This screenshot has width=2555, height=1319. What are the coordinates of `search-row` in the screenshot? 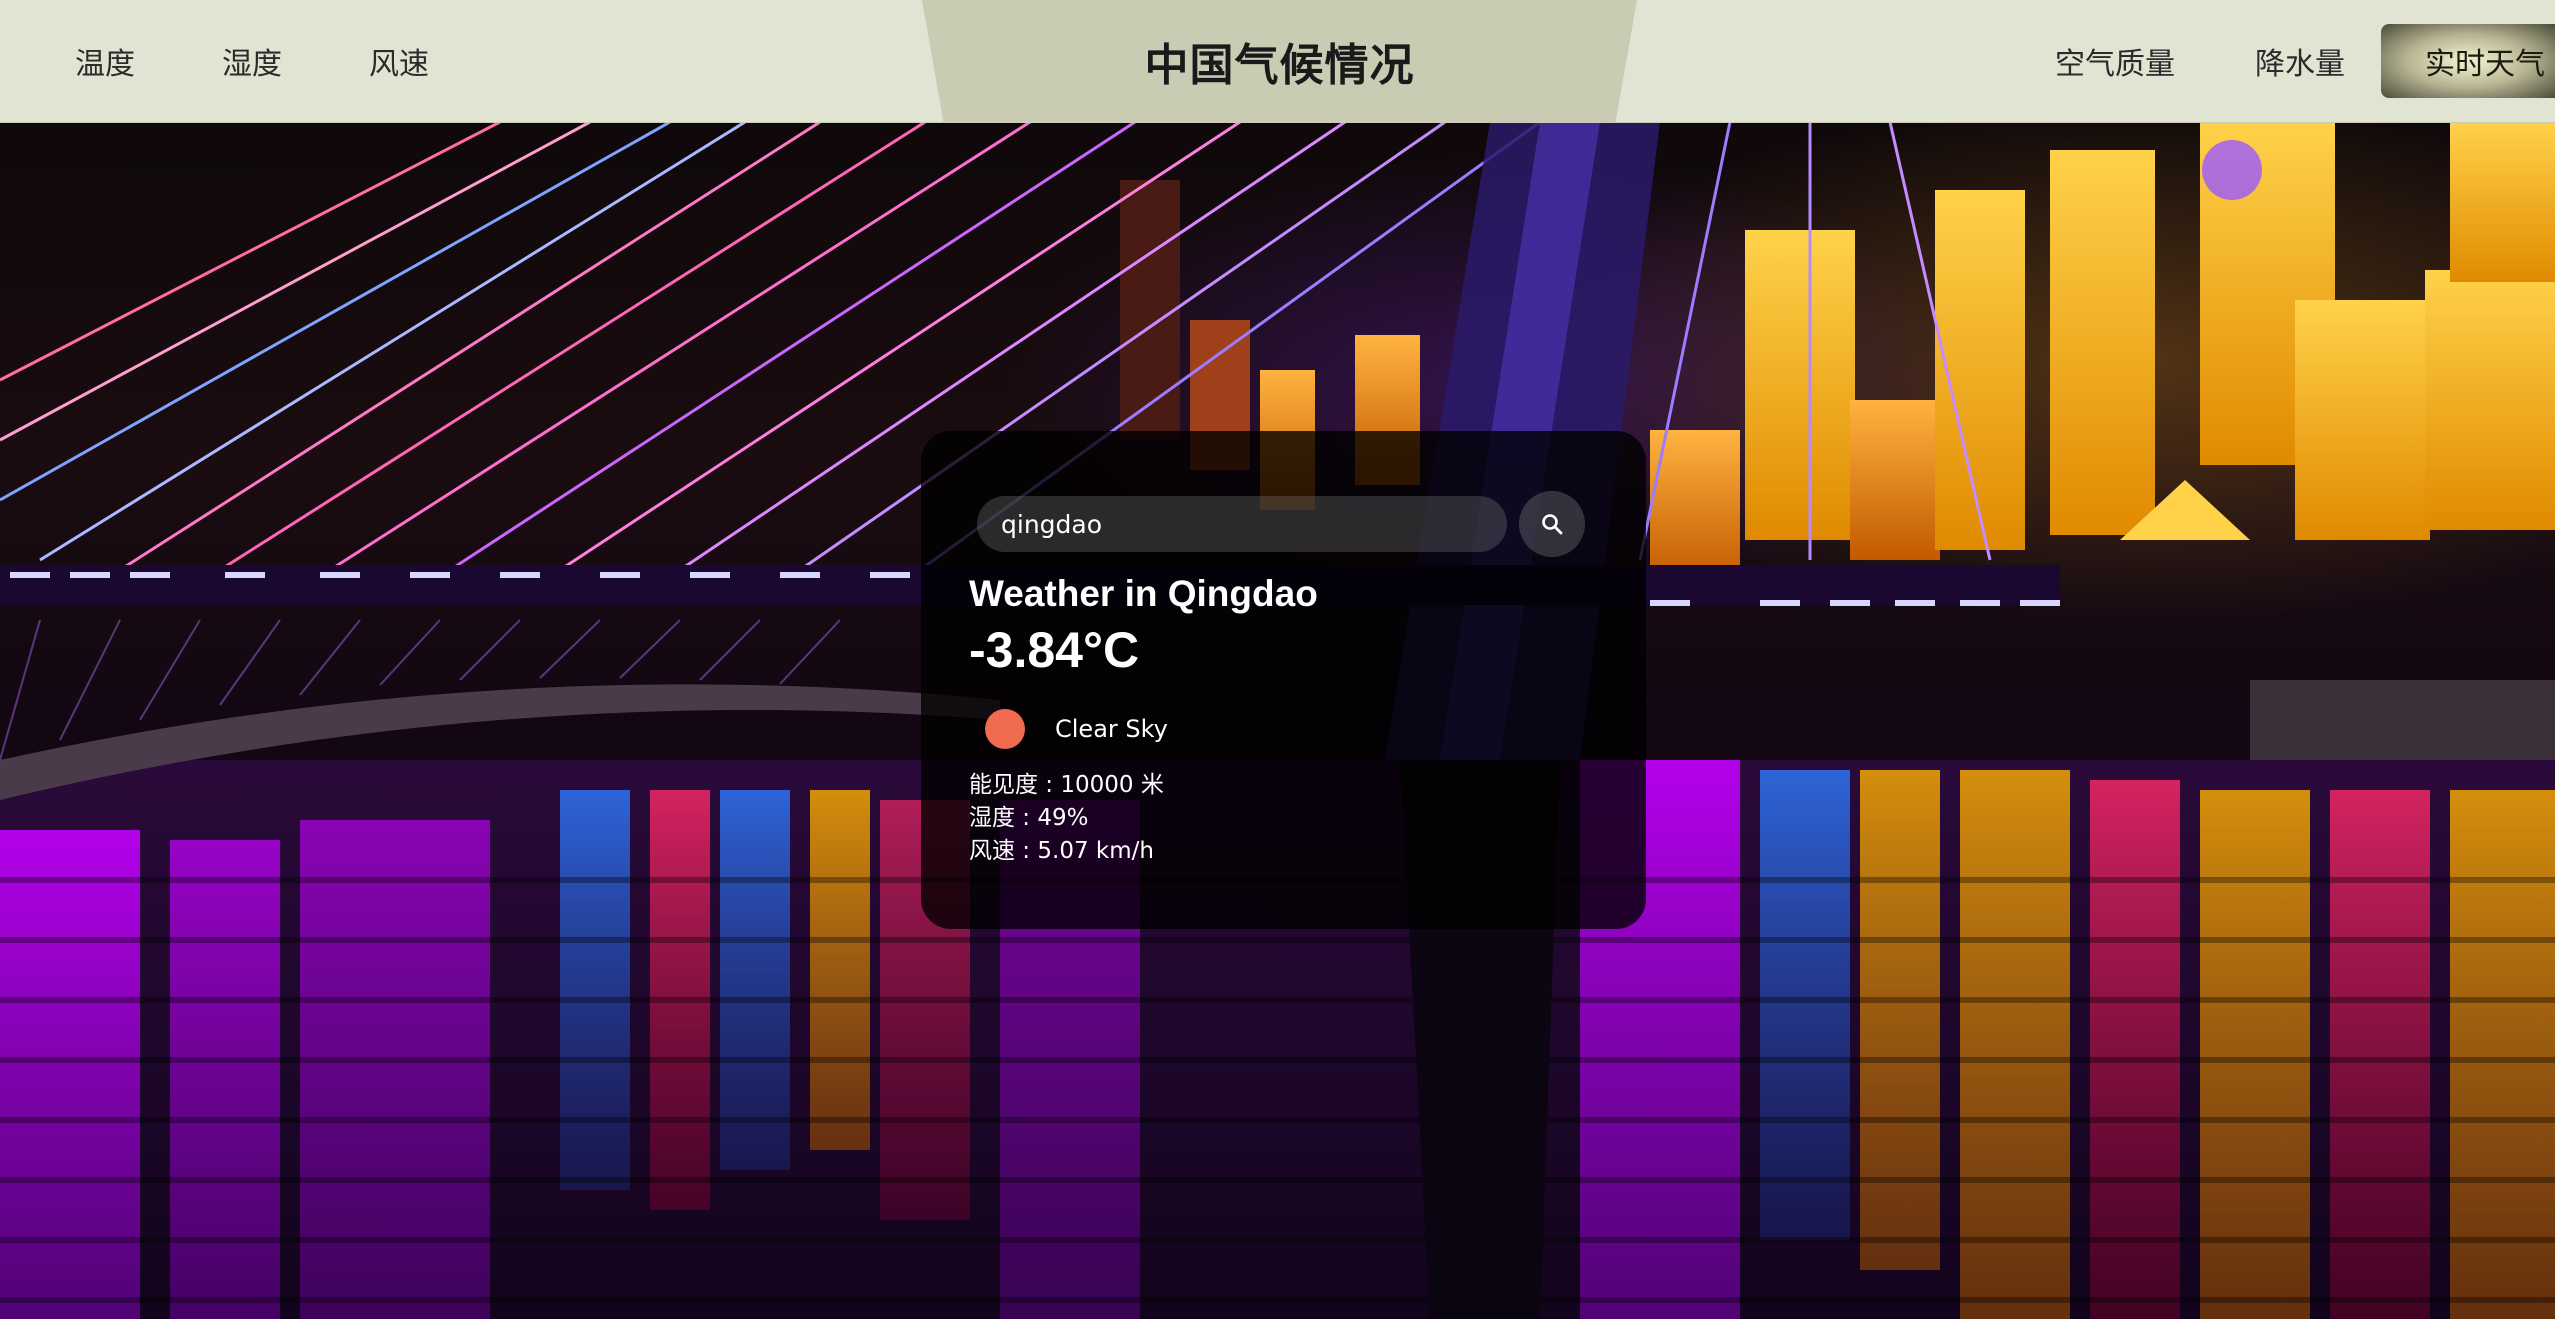 It's located at (1287, 524).